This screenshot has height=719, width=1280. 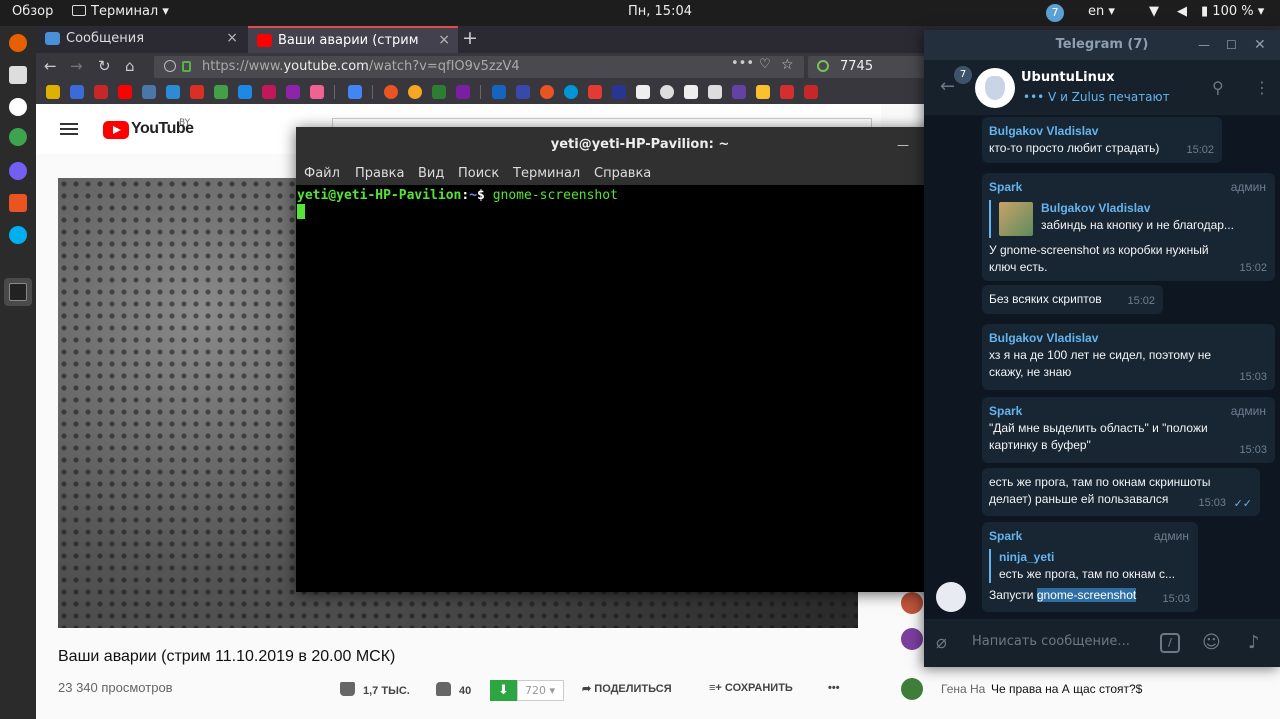 I want to click on activities-button: Обзор, so click(x=32, y=11).